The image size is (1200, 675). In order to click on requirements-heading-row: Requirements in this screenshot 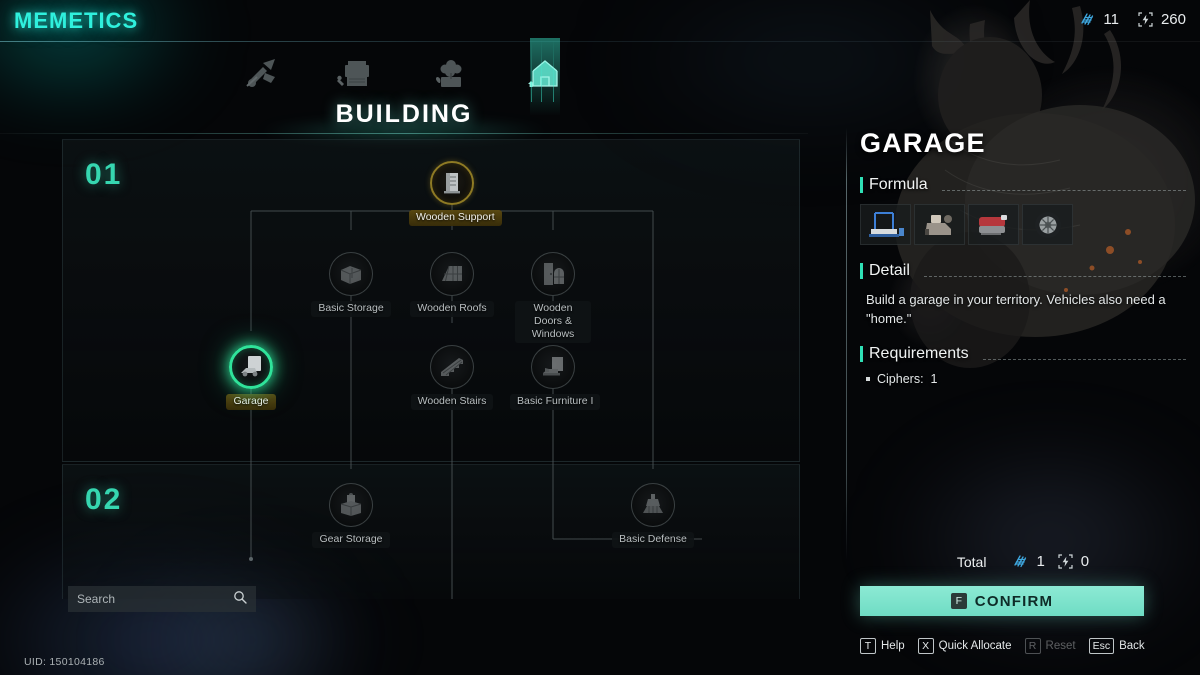, I will do `click(1023, 354)`.